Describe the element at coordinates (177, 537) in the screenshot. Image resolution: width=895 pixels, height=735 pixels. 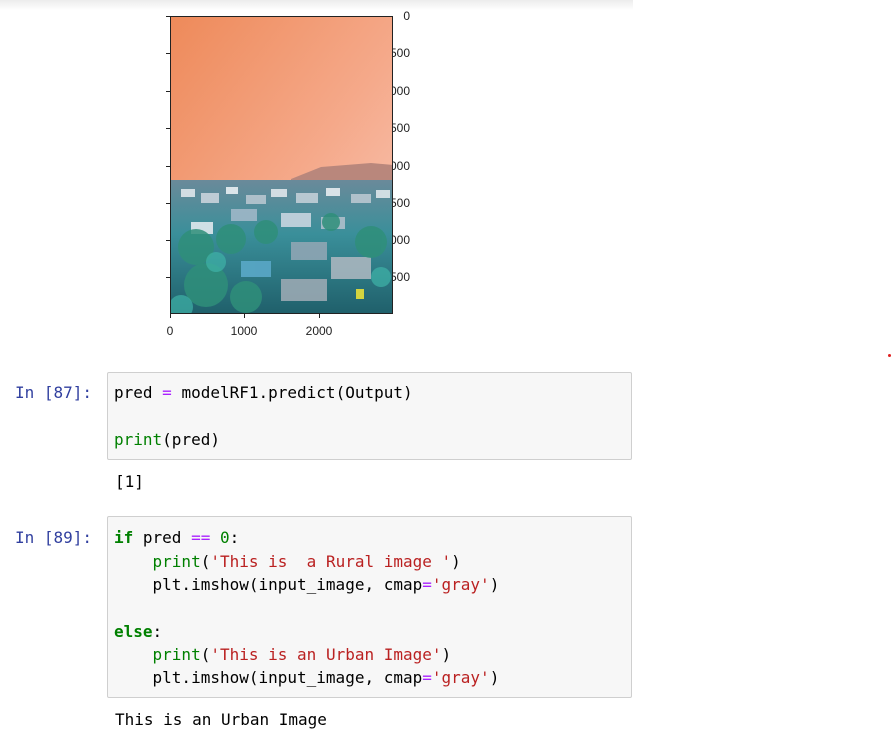
I see `code-line: if pred == 0:` at that location.